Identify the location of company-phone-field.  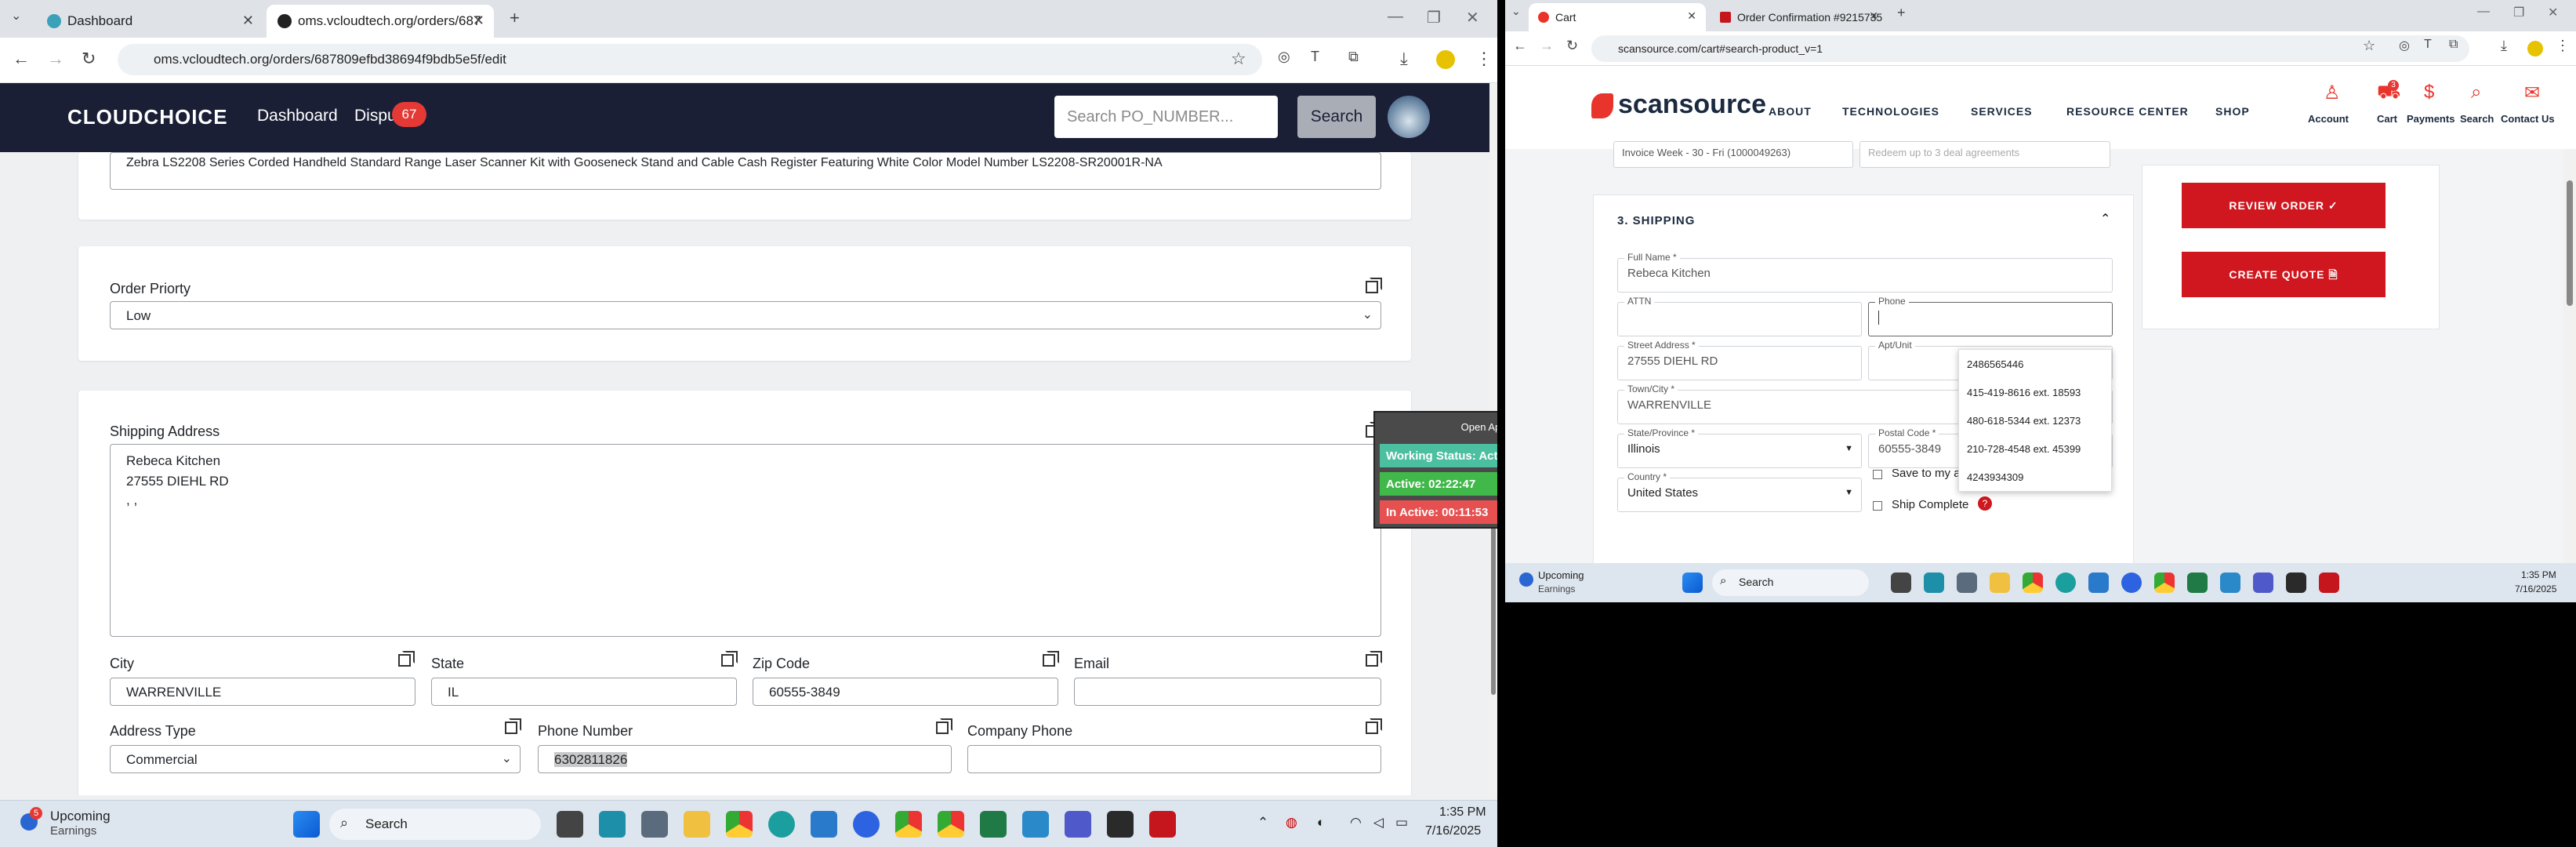
(1174, 759).